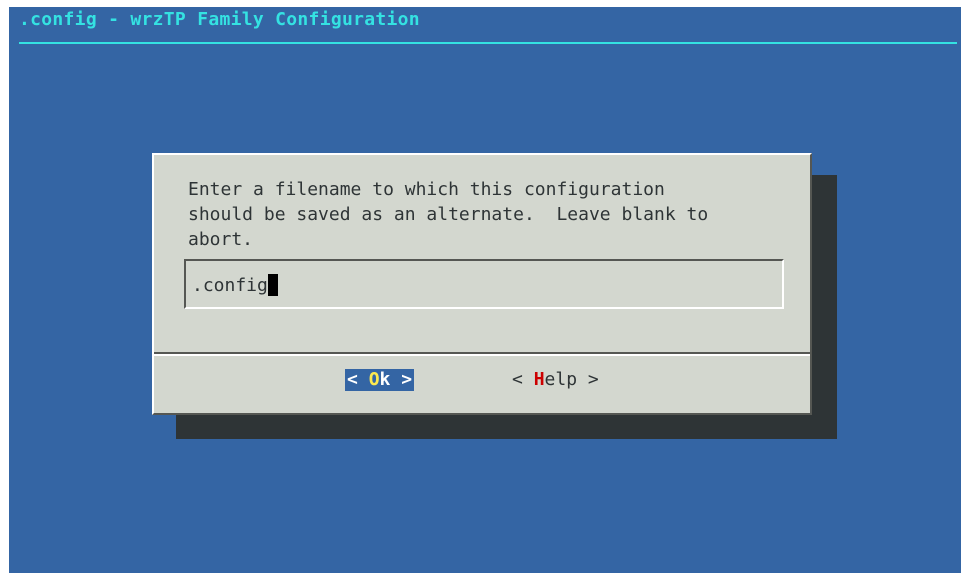 This screenshot has height=577, width=966. What do you see at coordinates (488, 43) in the screenshot?
I see `backtitle-divider` at bounding box center [488, 43].